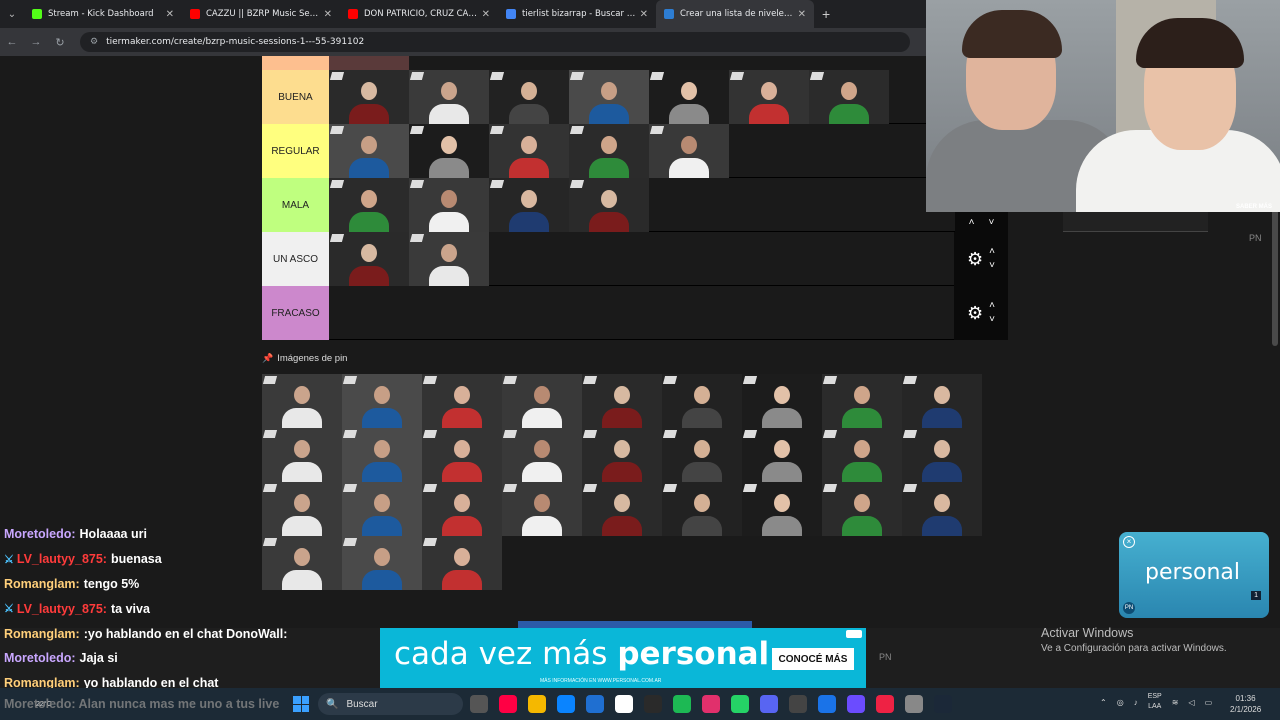 This screenshot has width=1280, height=720. I want to click on reload-icon: ↻, so click(60, 42).